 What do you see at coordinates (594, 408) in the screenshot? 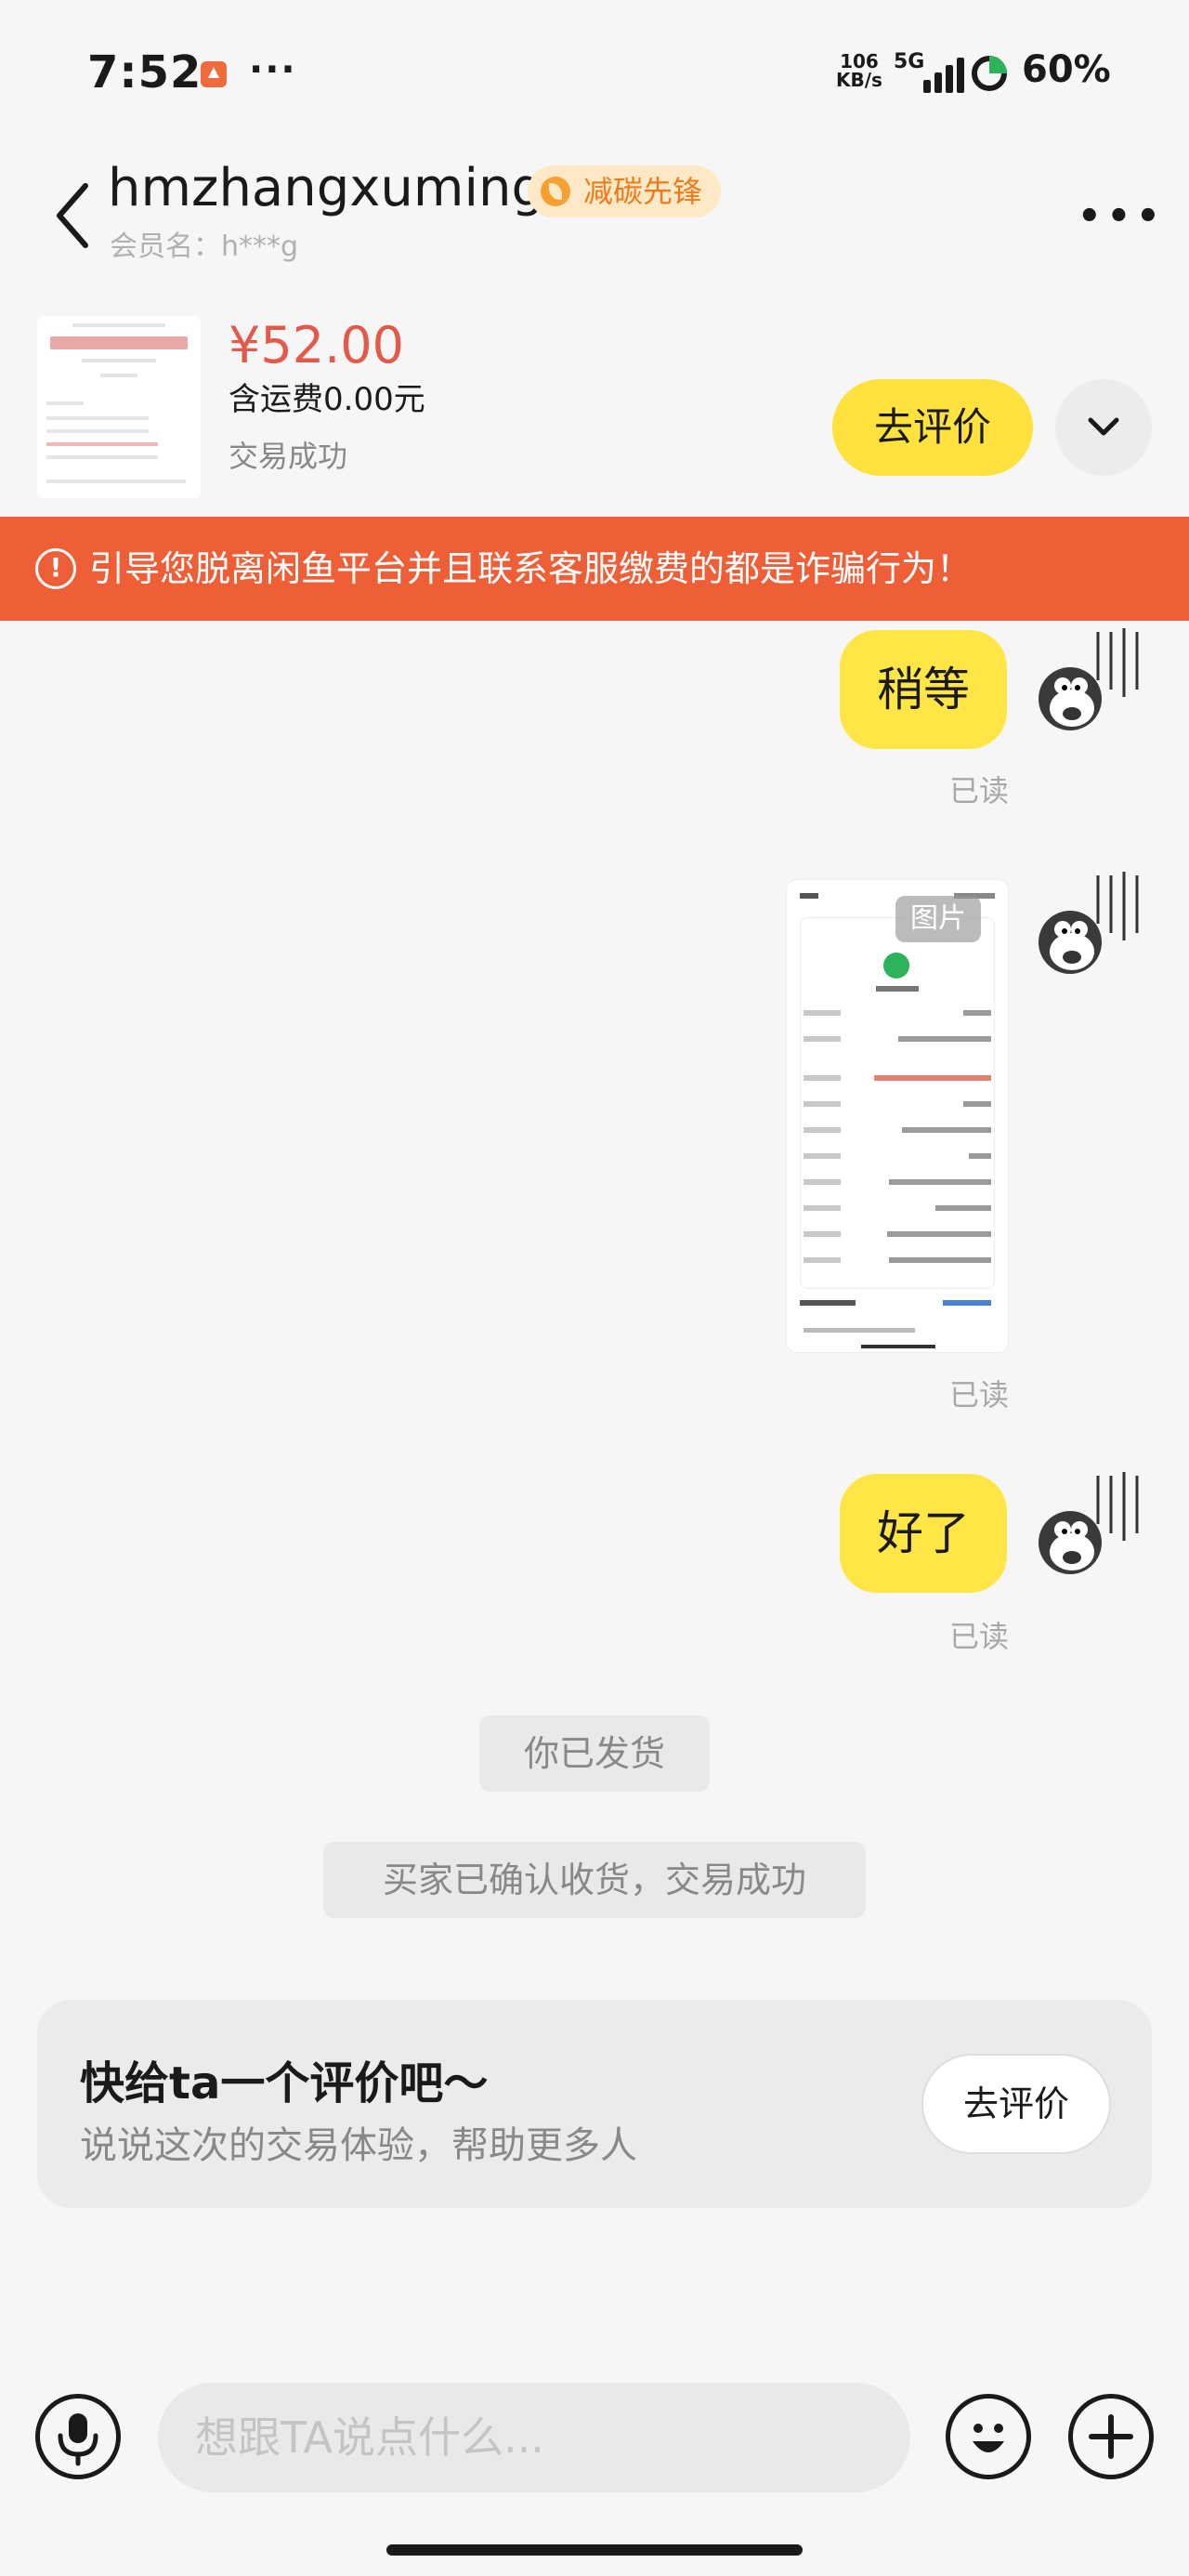
I see `product-card: ¥52.00 含运费0.00元 交易成功 去评价` at bounding box center [594, 408].